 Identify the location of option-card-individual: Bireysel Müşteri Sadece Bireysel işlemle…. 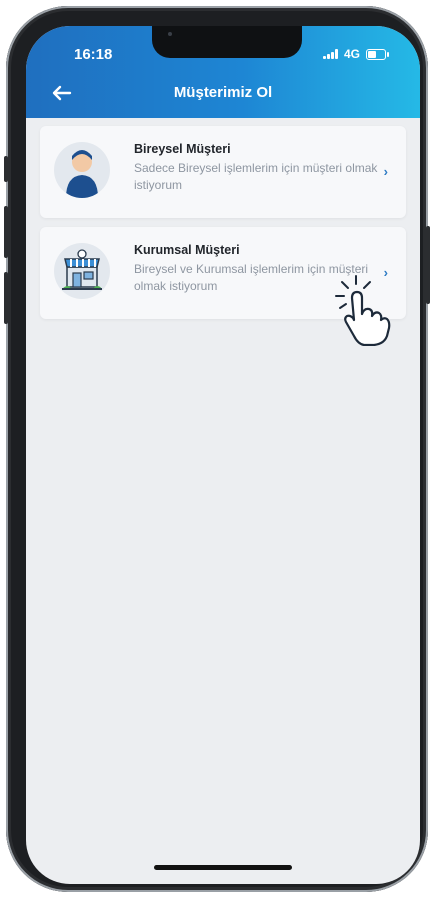
(223, 172).